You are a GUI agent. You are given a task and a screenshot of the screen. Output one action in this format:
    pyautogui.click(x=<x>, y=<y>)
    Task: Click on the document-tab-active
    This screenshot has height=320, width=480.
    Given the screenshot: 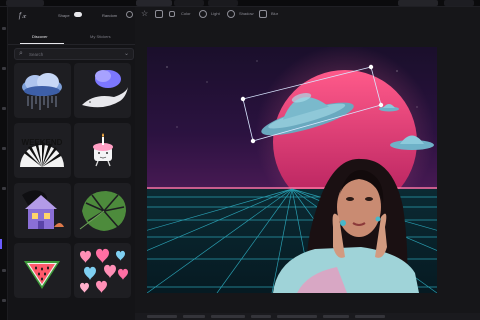 What is the action you would take?
    pyautogui.click(x=154, y=3)
    